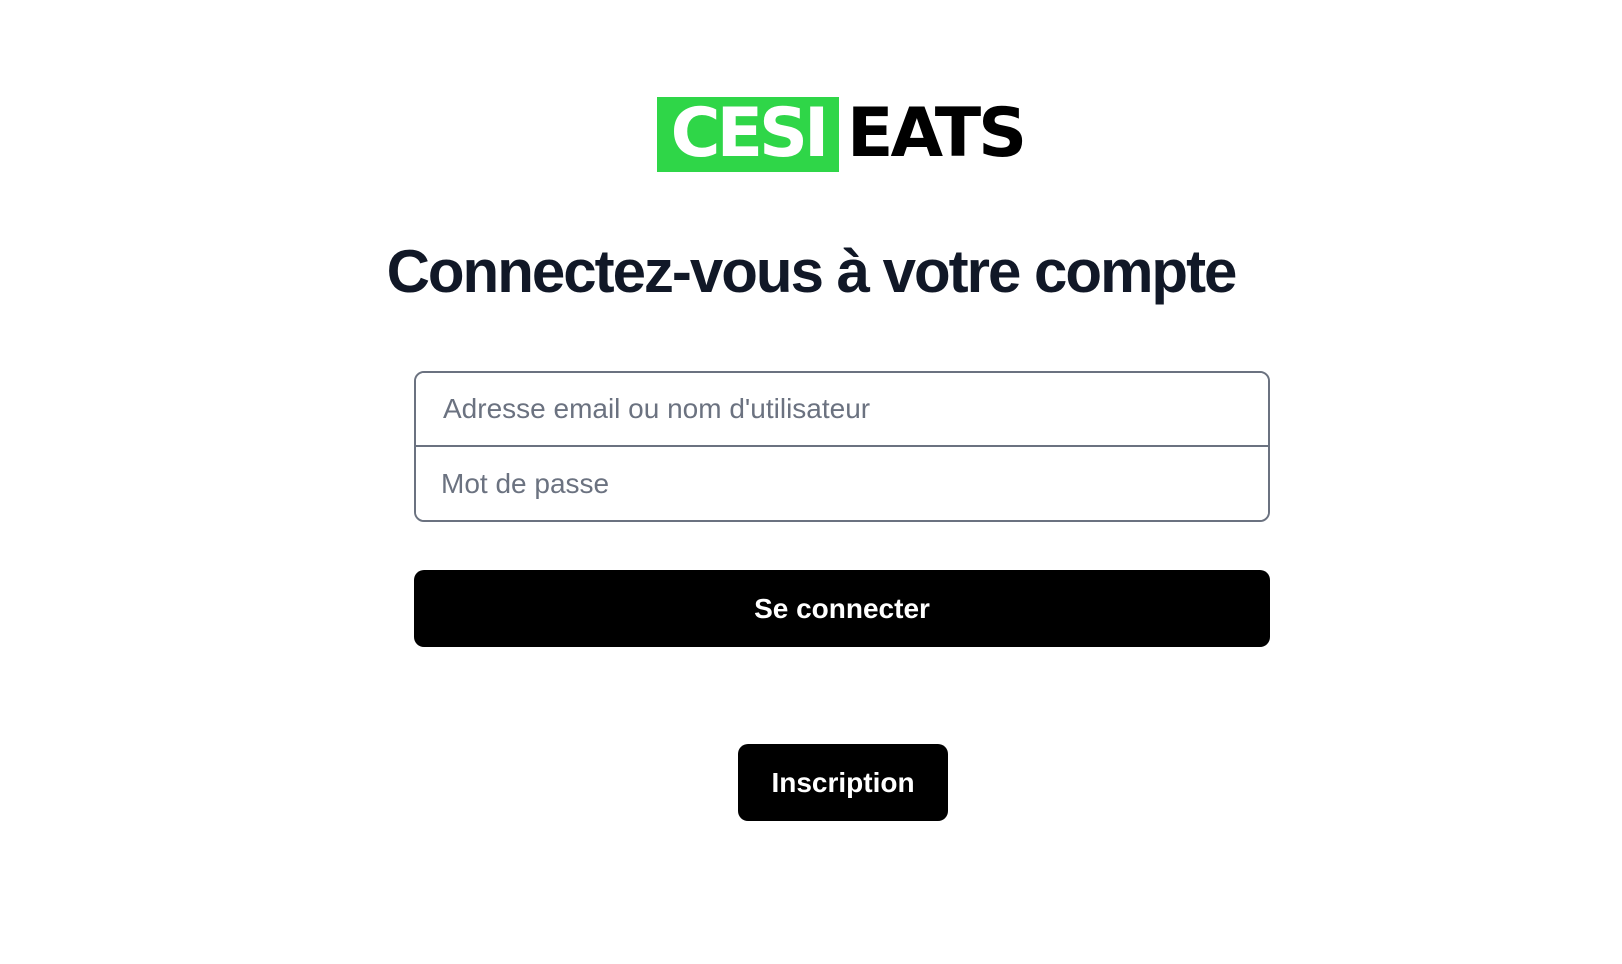 This screenshot has width=1622, height=964. I want to click on email-username-field, so click(842, 410).